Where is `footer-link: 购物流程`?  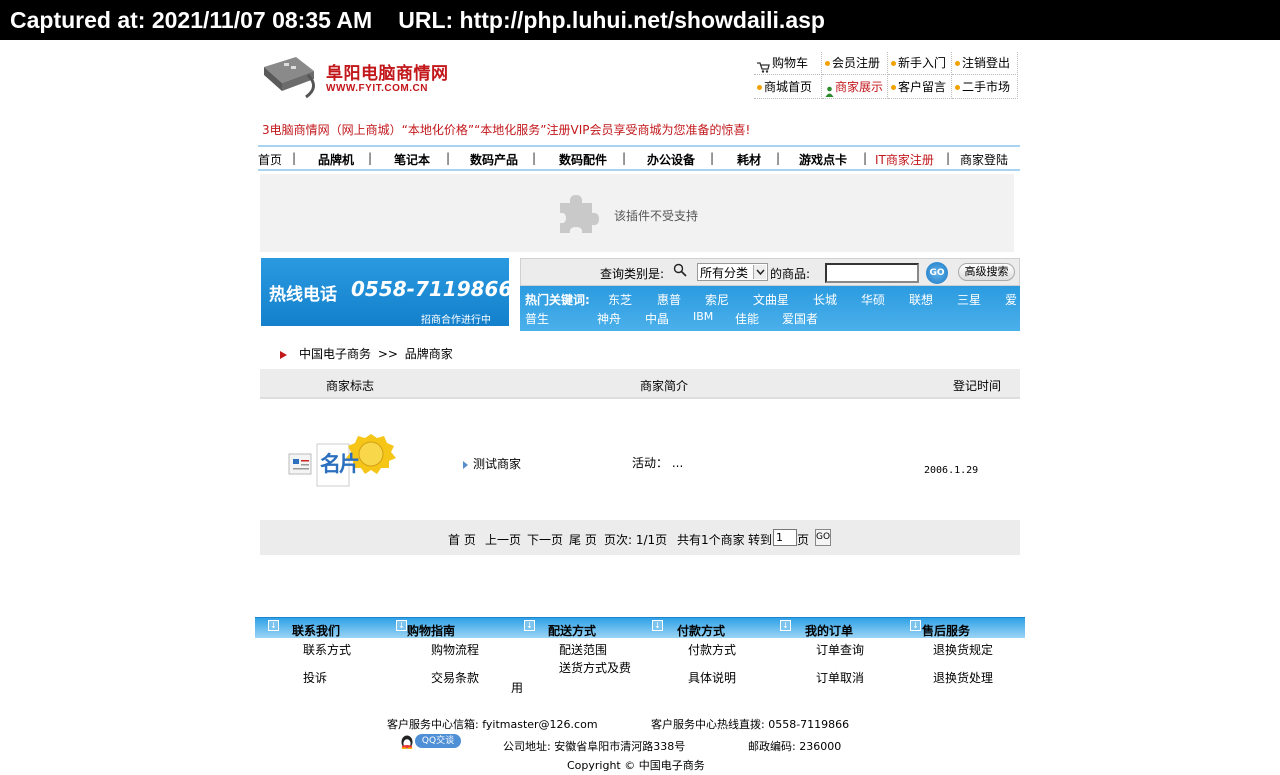 footer-link: 购物流程 is located at coordinates (455, 649).